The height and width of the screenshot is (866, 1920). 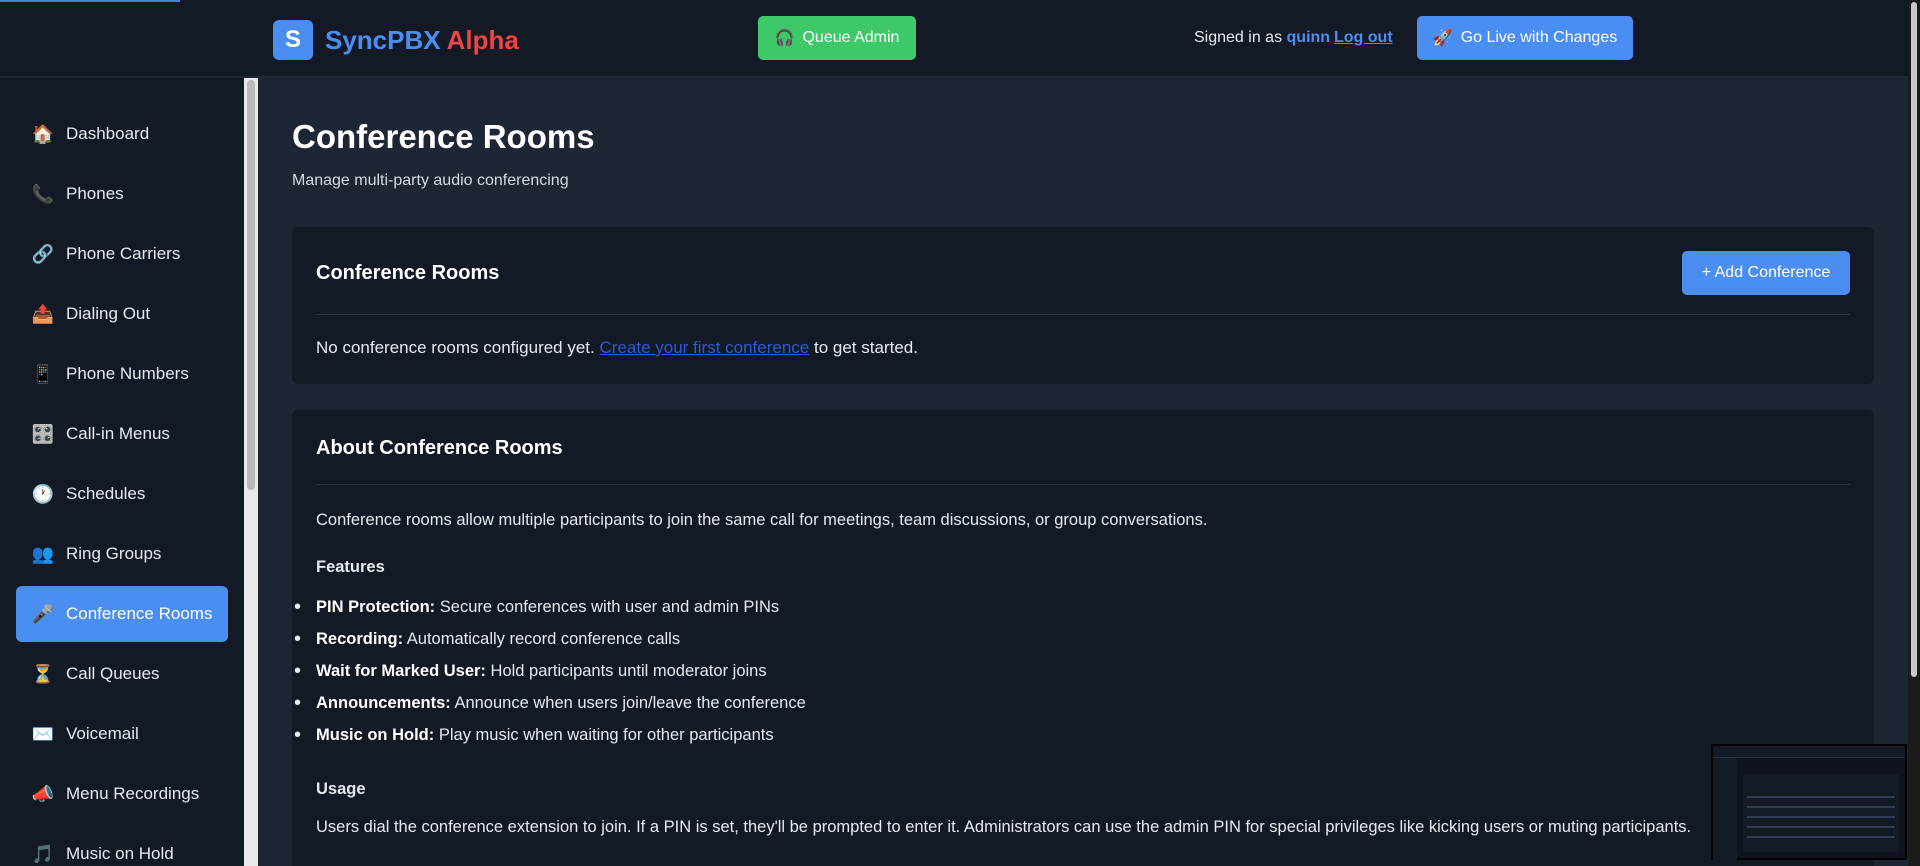 I want to click on card-title: Conference Rooms, so click(x=408, y=273).